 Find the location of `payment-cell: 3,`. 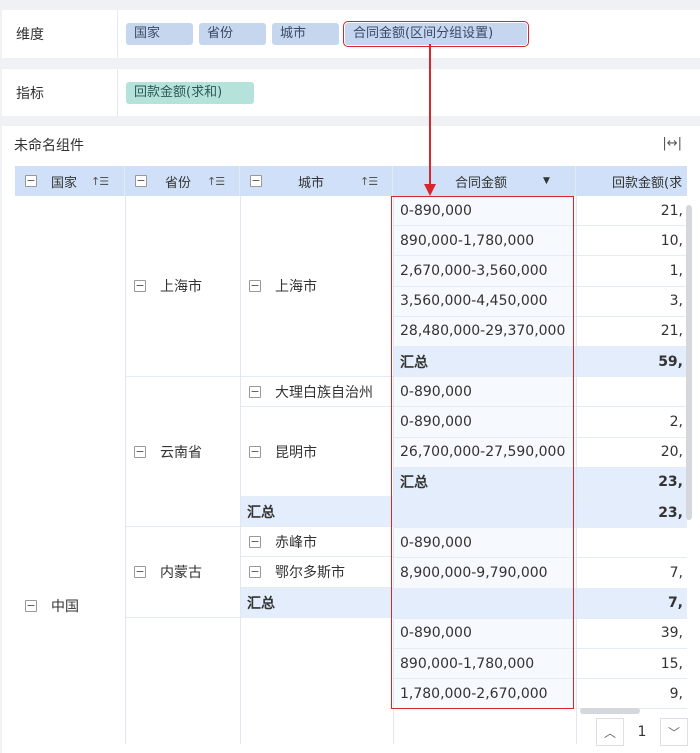

payment-cell: 3, is located at coordinates (632, 302).